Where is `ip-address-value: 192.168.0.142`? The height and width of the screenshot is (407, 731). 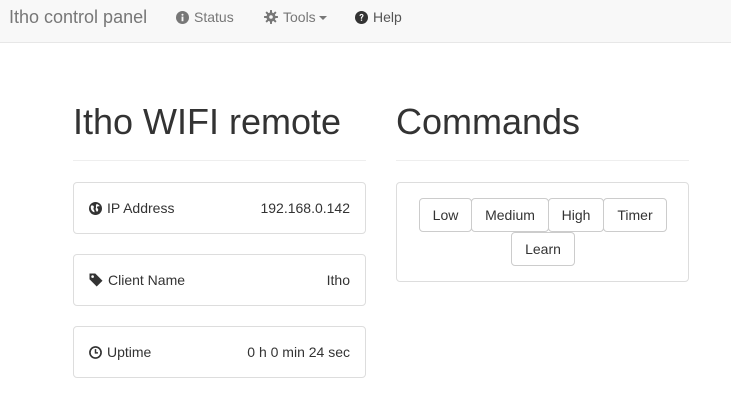
ip-address-value: 192.168.0.142 is located at coordinates (305, 208).